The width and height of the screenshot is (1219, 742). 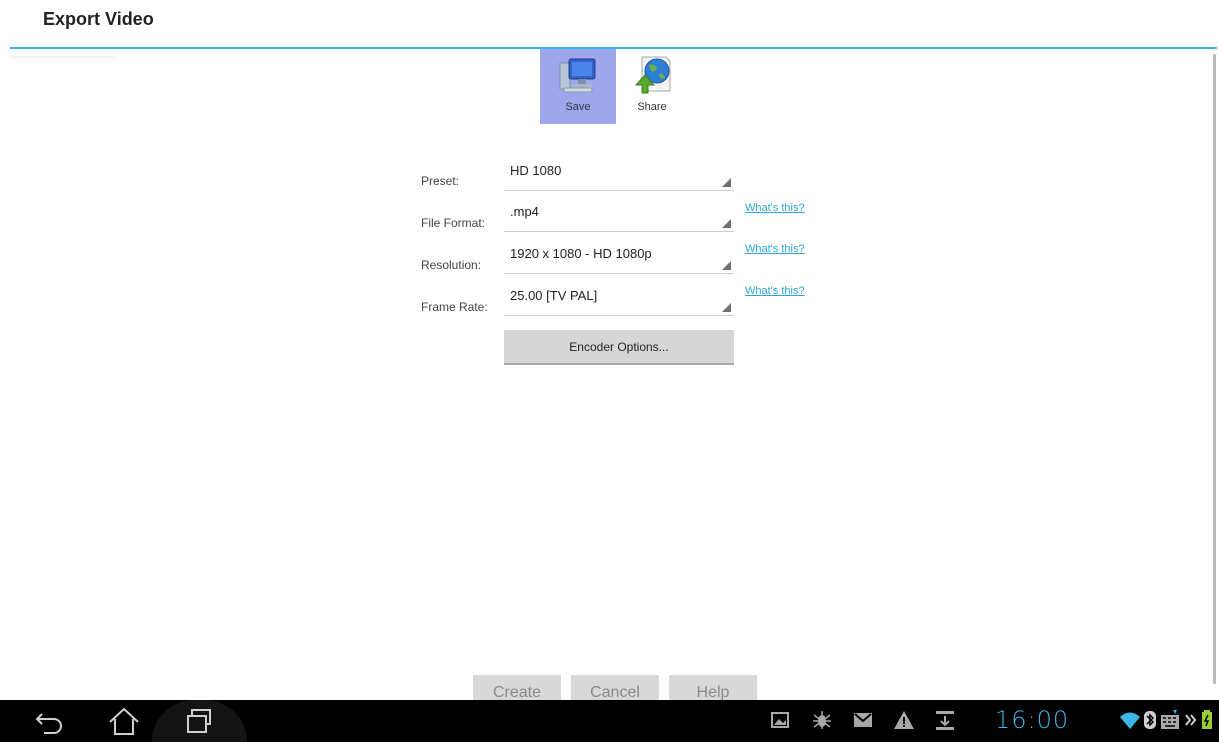 What do you see at coordinates (1032, 720) in the screenshot?
I see `status-clock: 16:00` at bounding box center [1032, 720].